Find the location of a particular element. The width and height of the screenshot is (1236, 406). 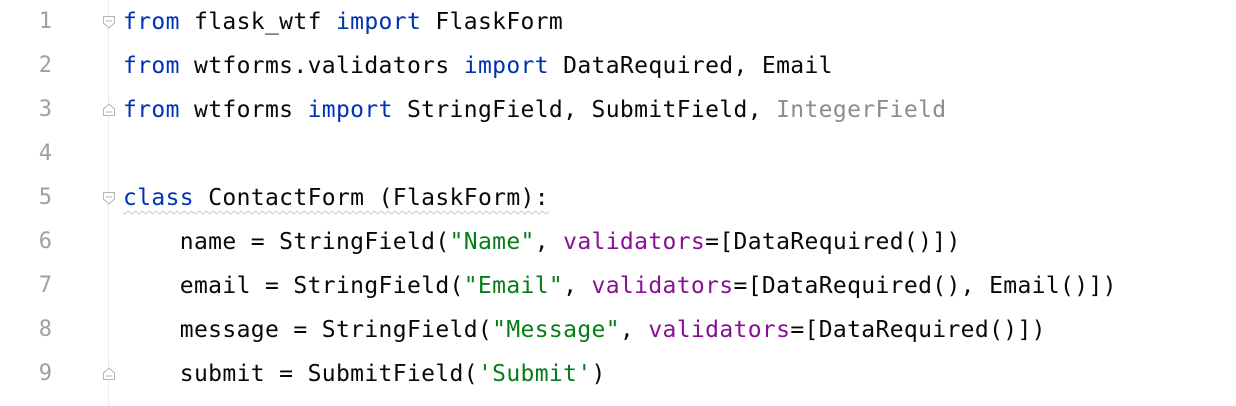

code-text: from flask_wtf import FlaskForm is located at coordinates (343, 22).